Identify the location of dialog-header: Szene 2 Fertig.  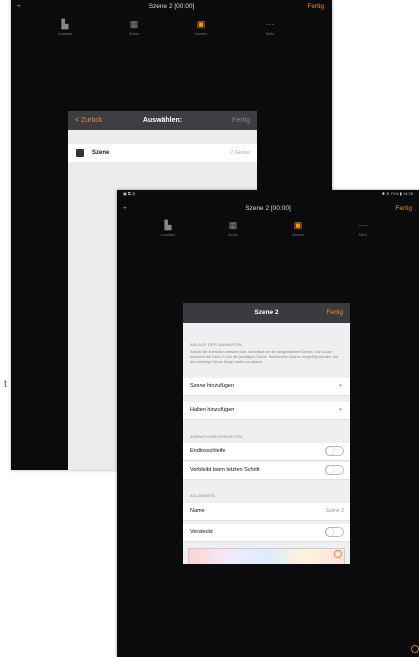
(266, 313).